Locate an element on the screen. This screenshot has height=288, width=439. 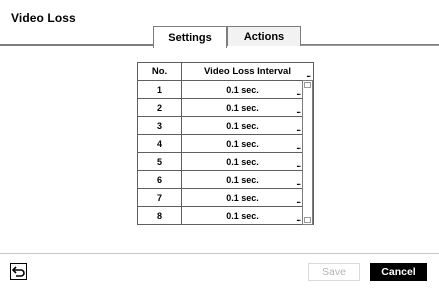
tab-actions-label: Actions is located at coordinates (264, 36).